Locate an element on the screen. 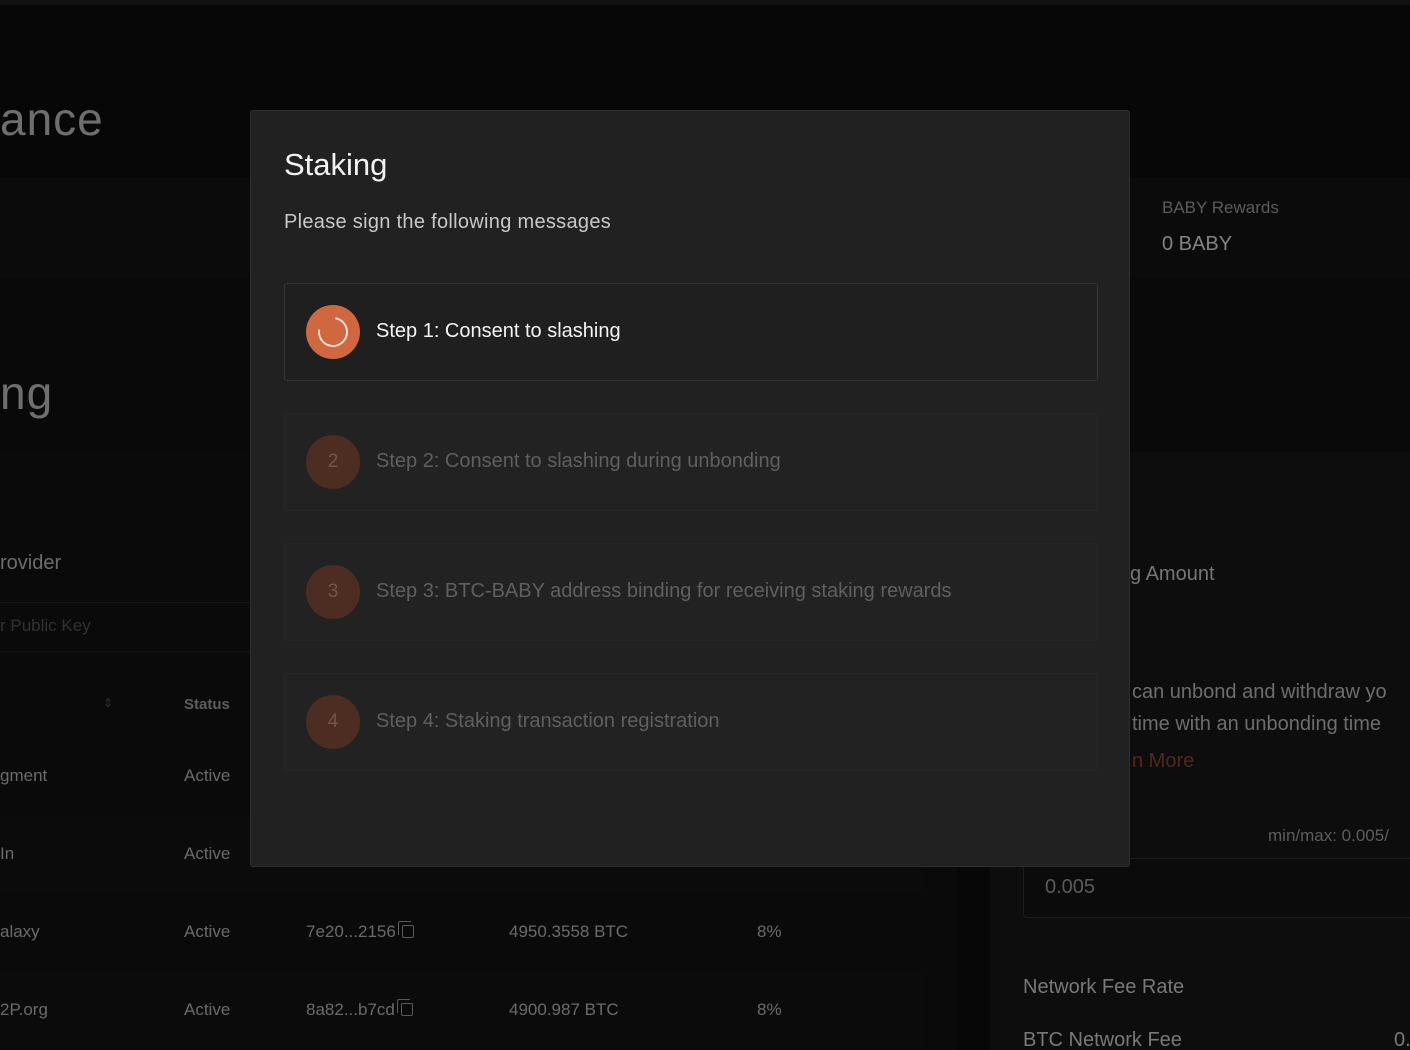  step-1-indicator is located at coordinates (333, 332).